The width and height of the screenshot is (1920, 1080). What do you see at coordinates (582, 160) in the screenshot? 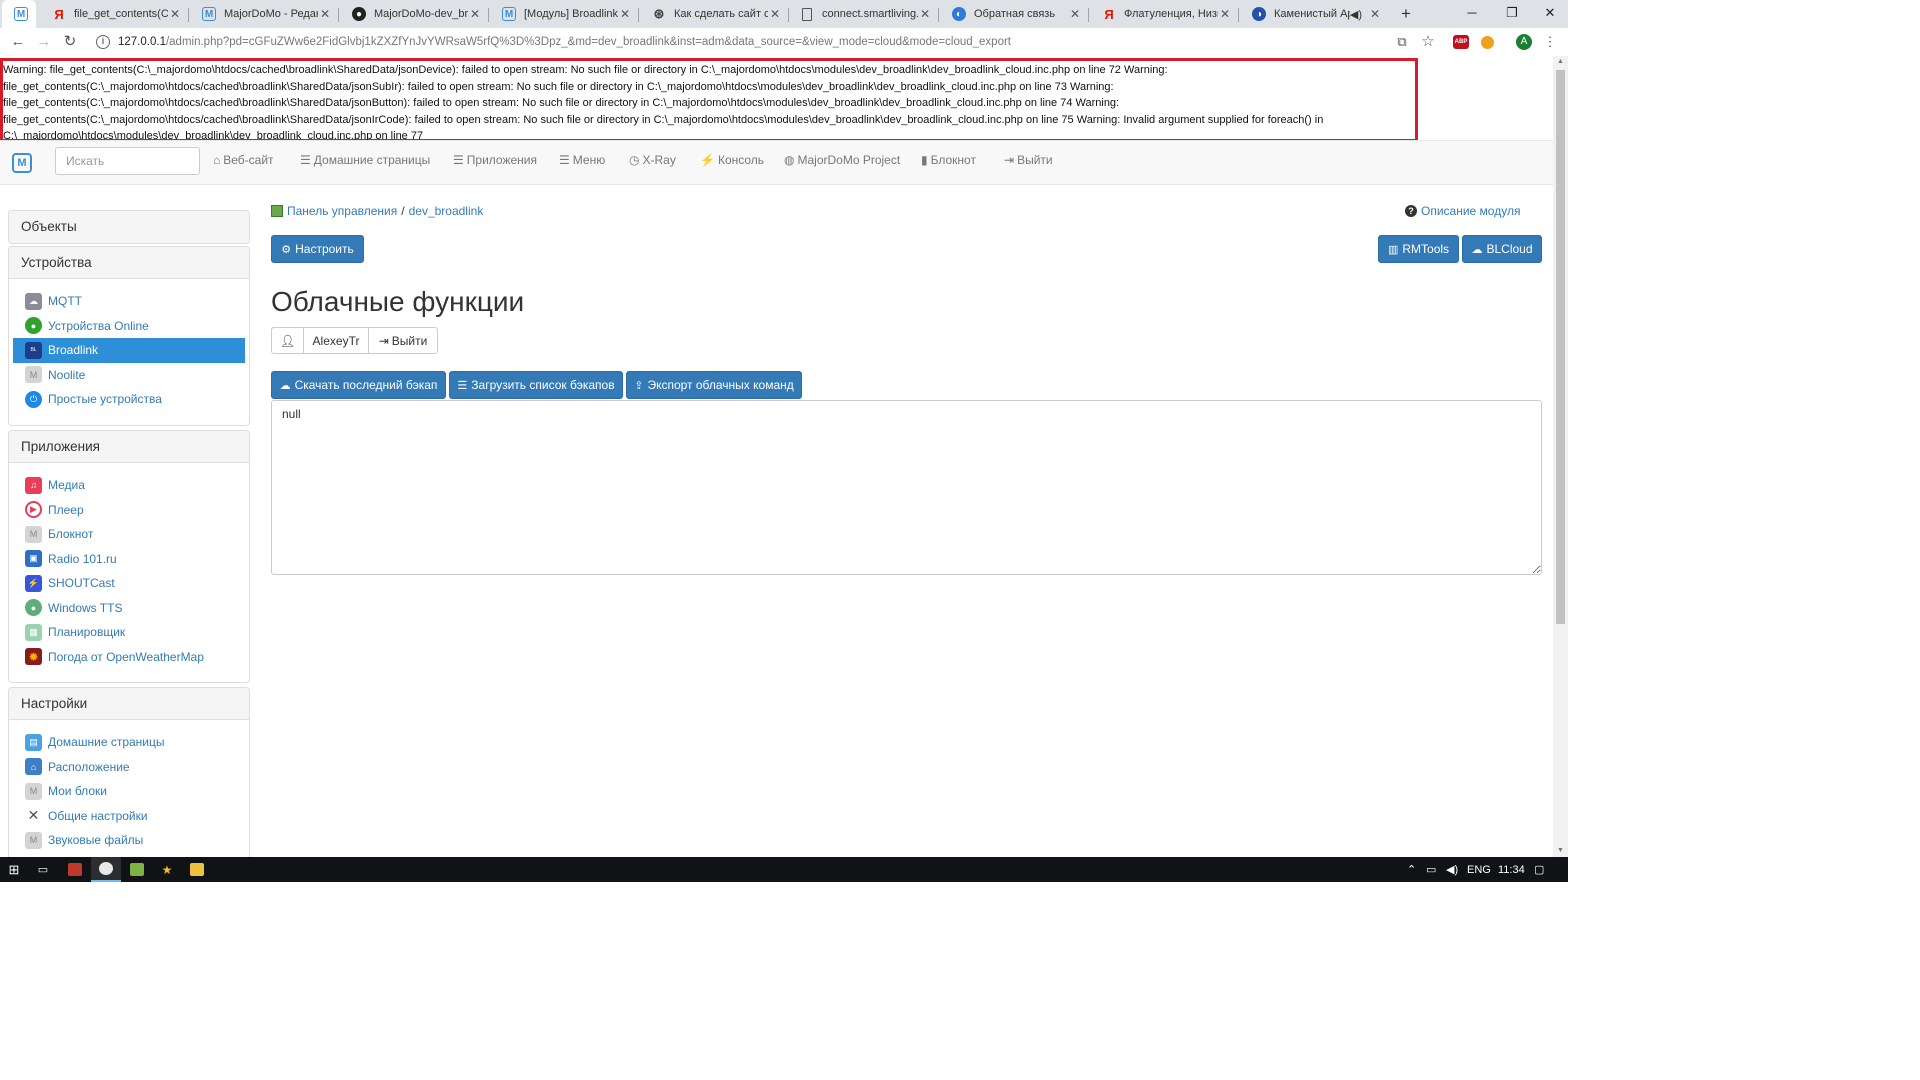
I see `nav-menu: ☰ Меню` at bounding box center [582, 160].